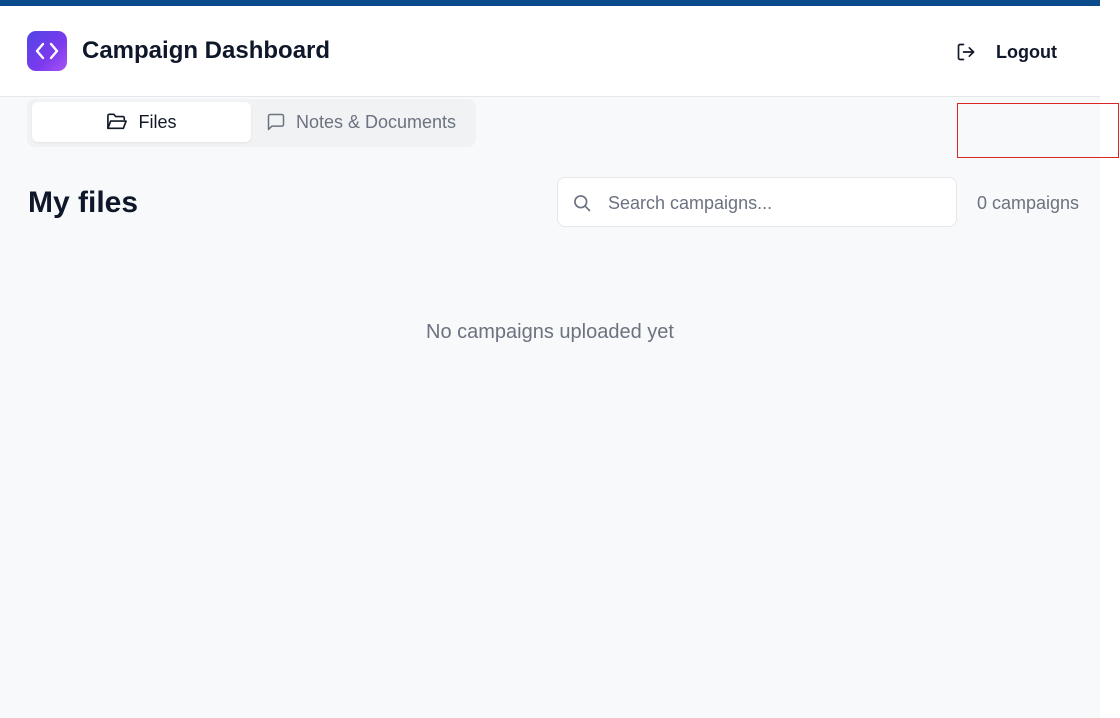  I want to click on code-brackets-icon, so click(47, 51).